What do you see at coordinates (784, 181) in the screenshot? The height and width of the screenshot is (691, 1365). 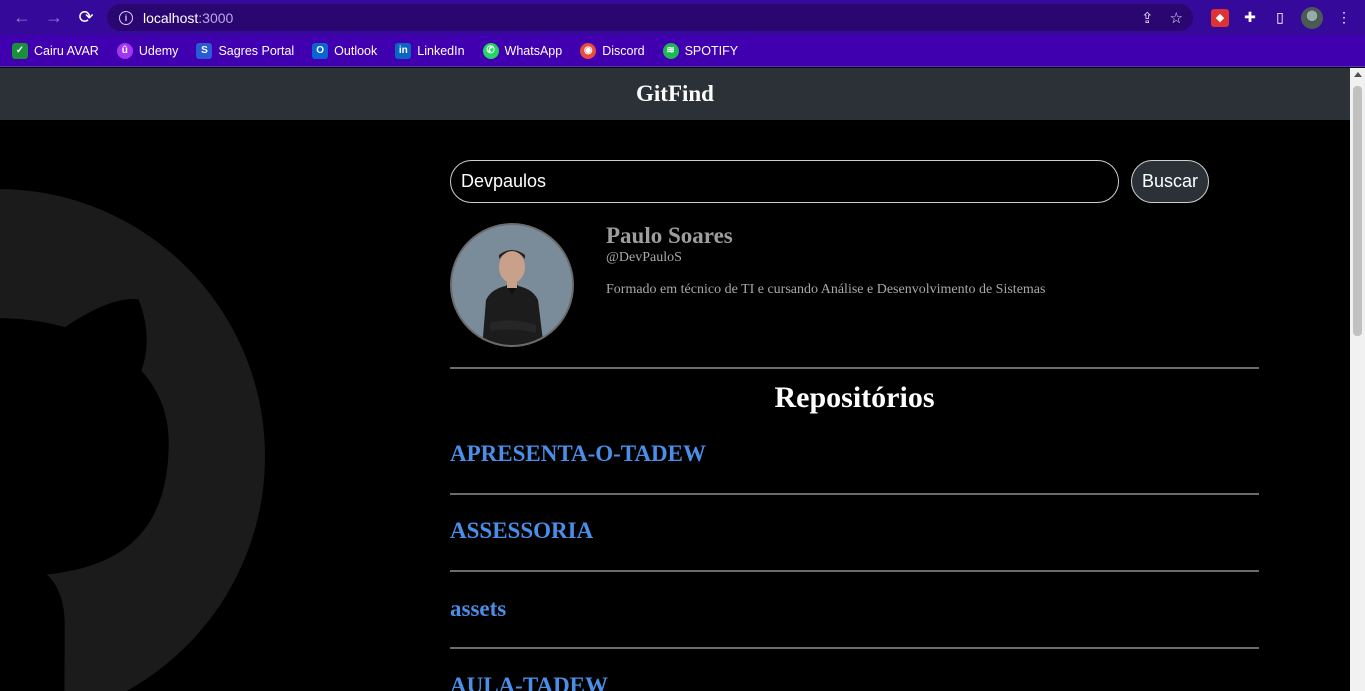 I see `search-input` at bounding box center [784, 181].